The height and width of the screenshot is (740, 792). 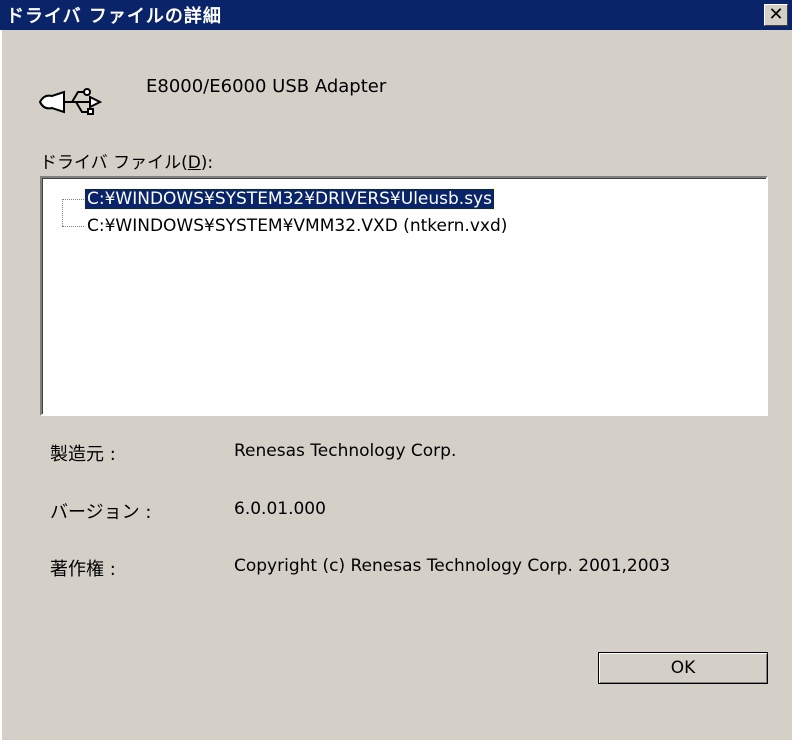 What do you see at coordinates (396, 15) in the screenshot?
I see `title-bar: ドライバ ファイルの詳細 ✕` at bounding box center [396, 15].